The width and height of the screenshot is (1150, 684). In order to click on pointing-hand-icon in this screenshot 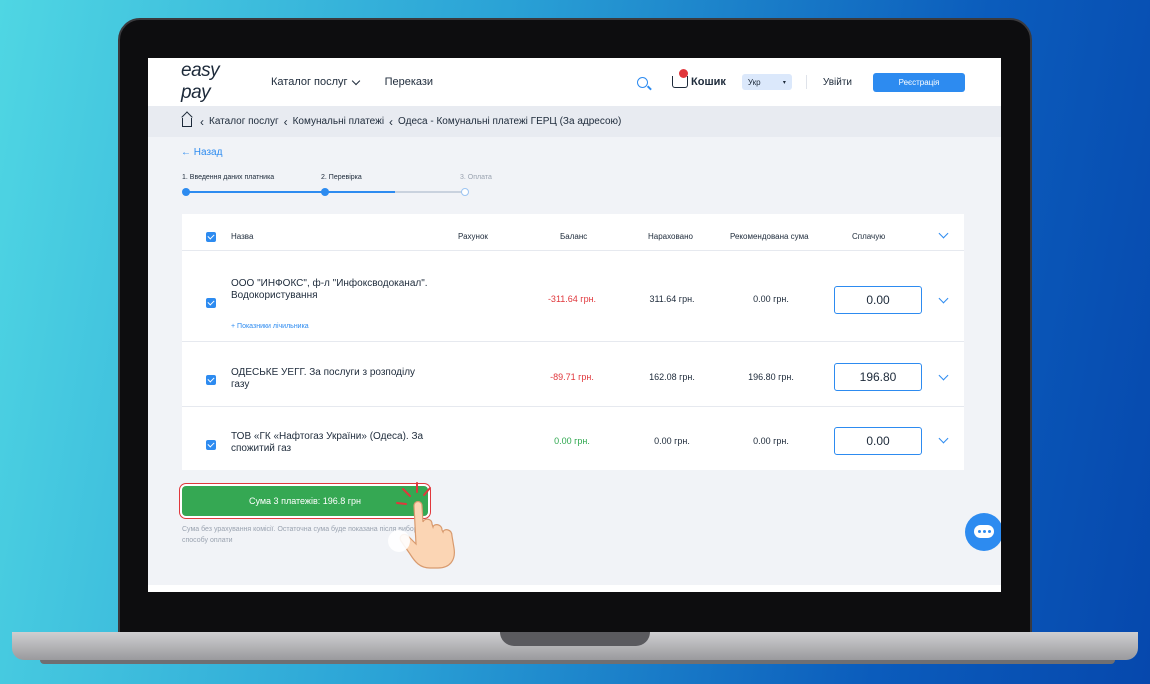, I will do `click(425, 525)`.